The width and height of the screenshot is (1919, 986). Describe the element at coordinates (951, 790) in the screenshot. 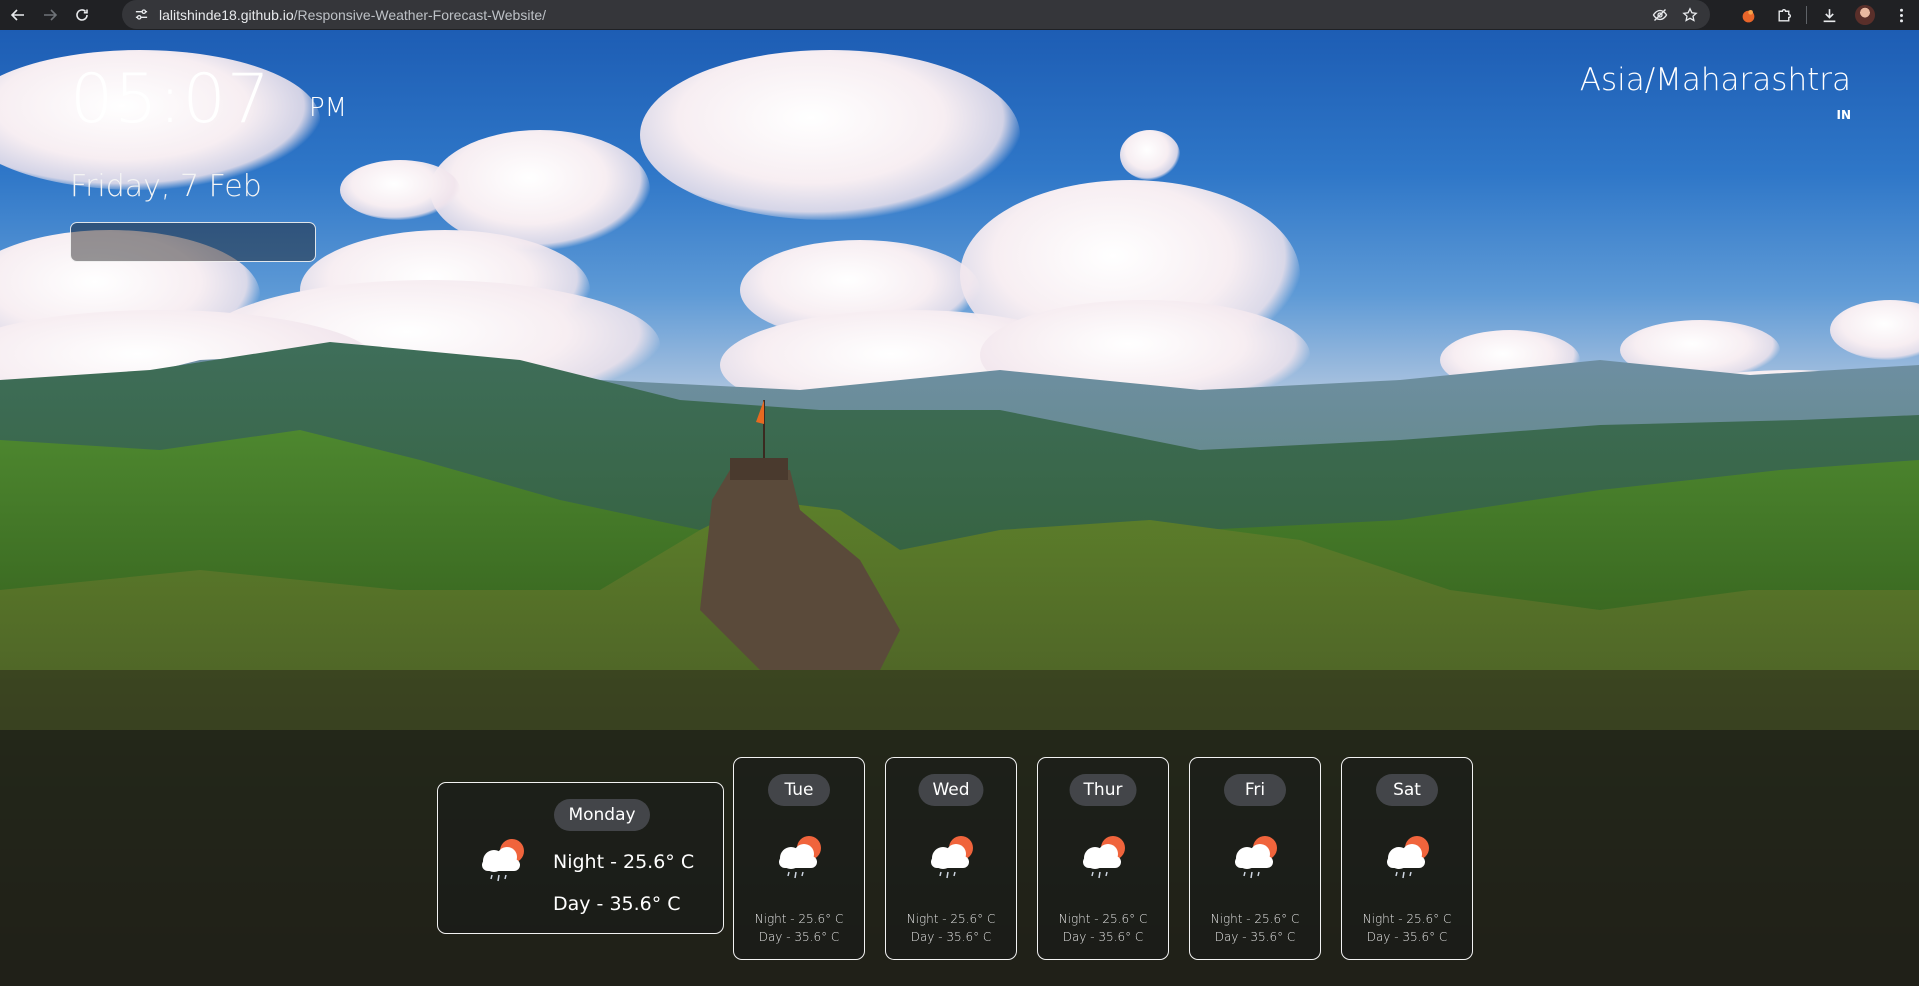

I see `forecast-day-label: Wed` at that location.